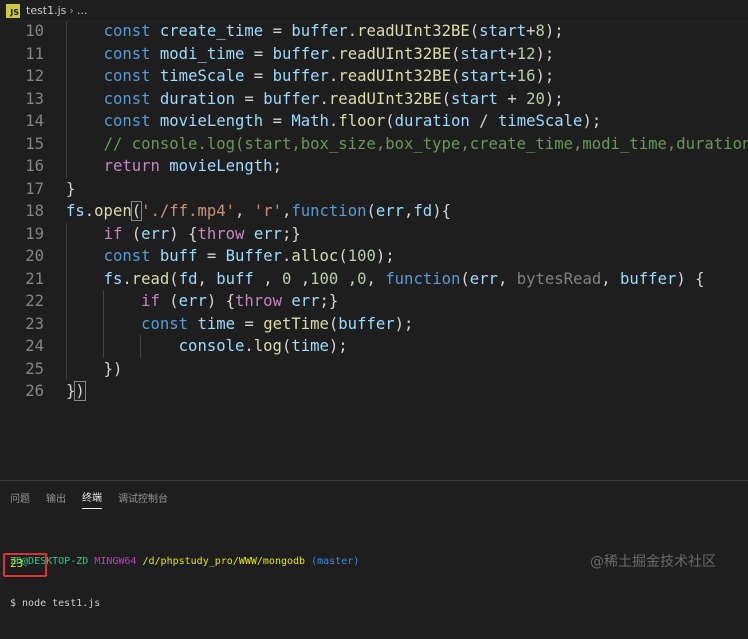 The image size is (748, 639). What do you see at coordinates (34, 98) in the screenshot?
I see `line-number: 13` at bounding box center [34, 98].